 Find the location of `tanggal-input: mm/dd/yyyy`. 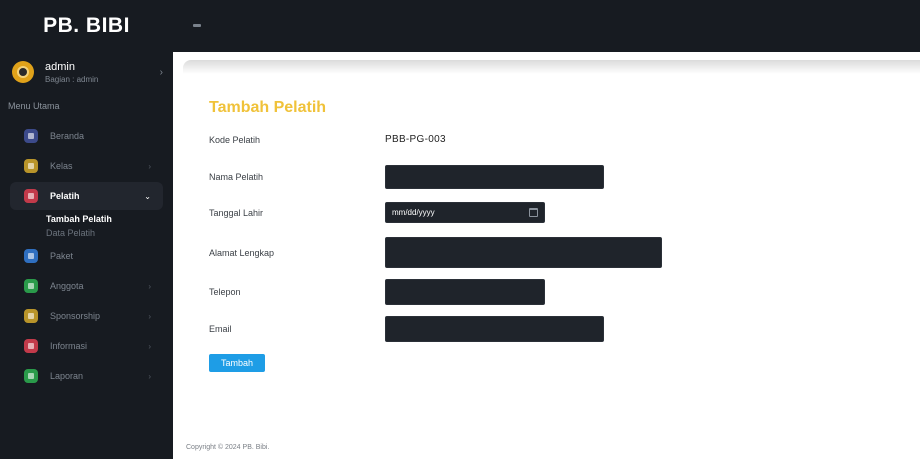

tanggal-input: mm/dd/yyyy is located at coordinates (465, 212).